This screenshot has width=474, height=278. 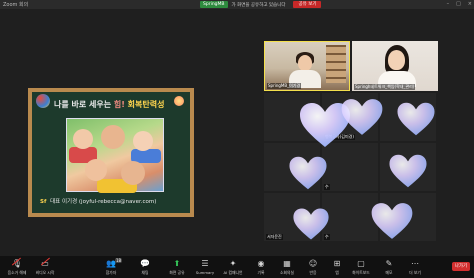 What do you see at coordinates (385, 87) in the screenshot?
I see `participant-name: Springh네트워크_책임(학내_관리)` at bounding box center [385, 87].